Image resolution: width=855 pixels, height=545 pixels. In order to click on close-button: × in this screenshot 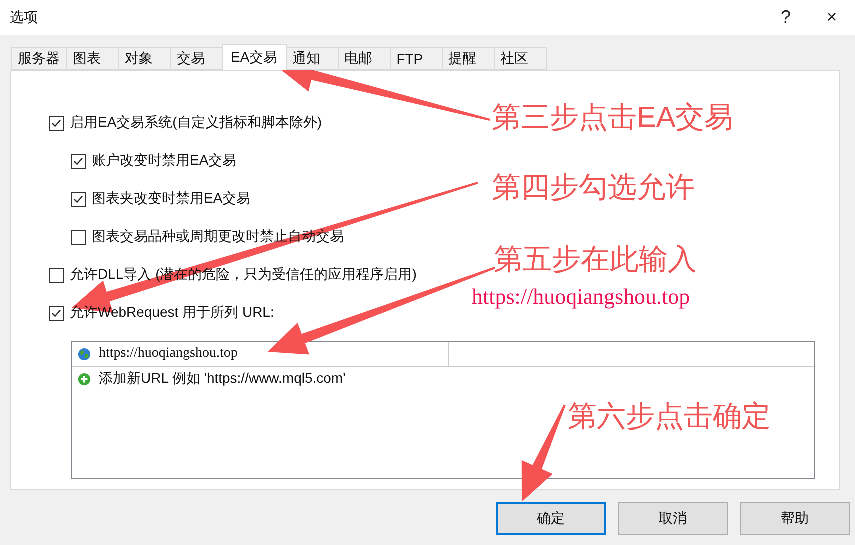, I will do `click(832, 17)`.